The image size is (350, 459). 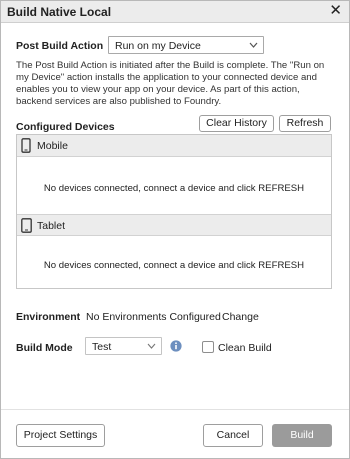 What do you see at coordinates (302, 435) in the screenshot?
I see `build-button: Build` at bounding box center [302, 435].